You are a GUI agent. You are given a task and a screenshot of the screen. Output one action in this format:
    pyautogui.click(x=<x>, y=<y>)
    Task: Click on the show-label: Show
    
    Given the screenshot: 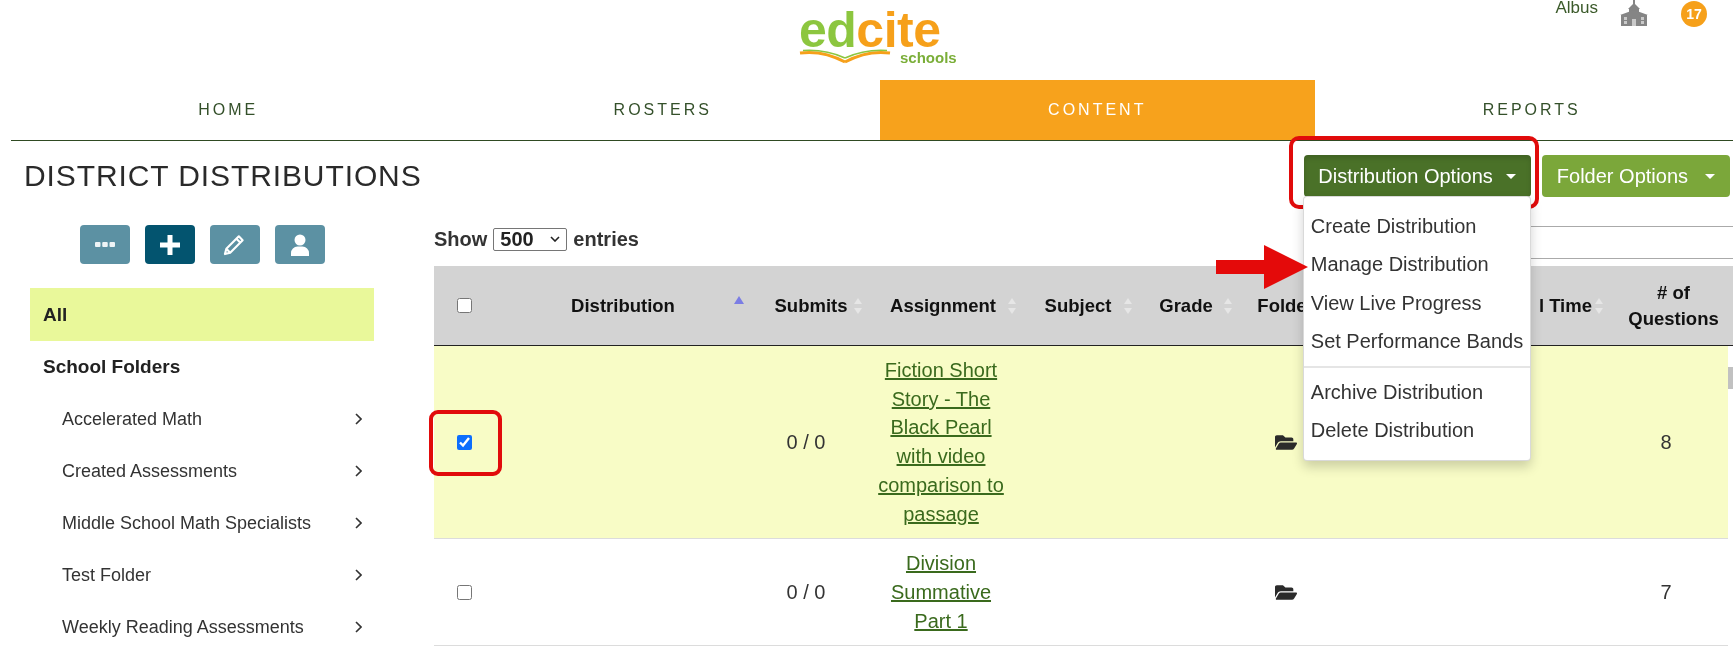 What is the action you would take?
    pyautogui.click(x=461, y=239)
    